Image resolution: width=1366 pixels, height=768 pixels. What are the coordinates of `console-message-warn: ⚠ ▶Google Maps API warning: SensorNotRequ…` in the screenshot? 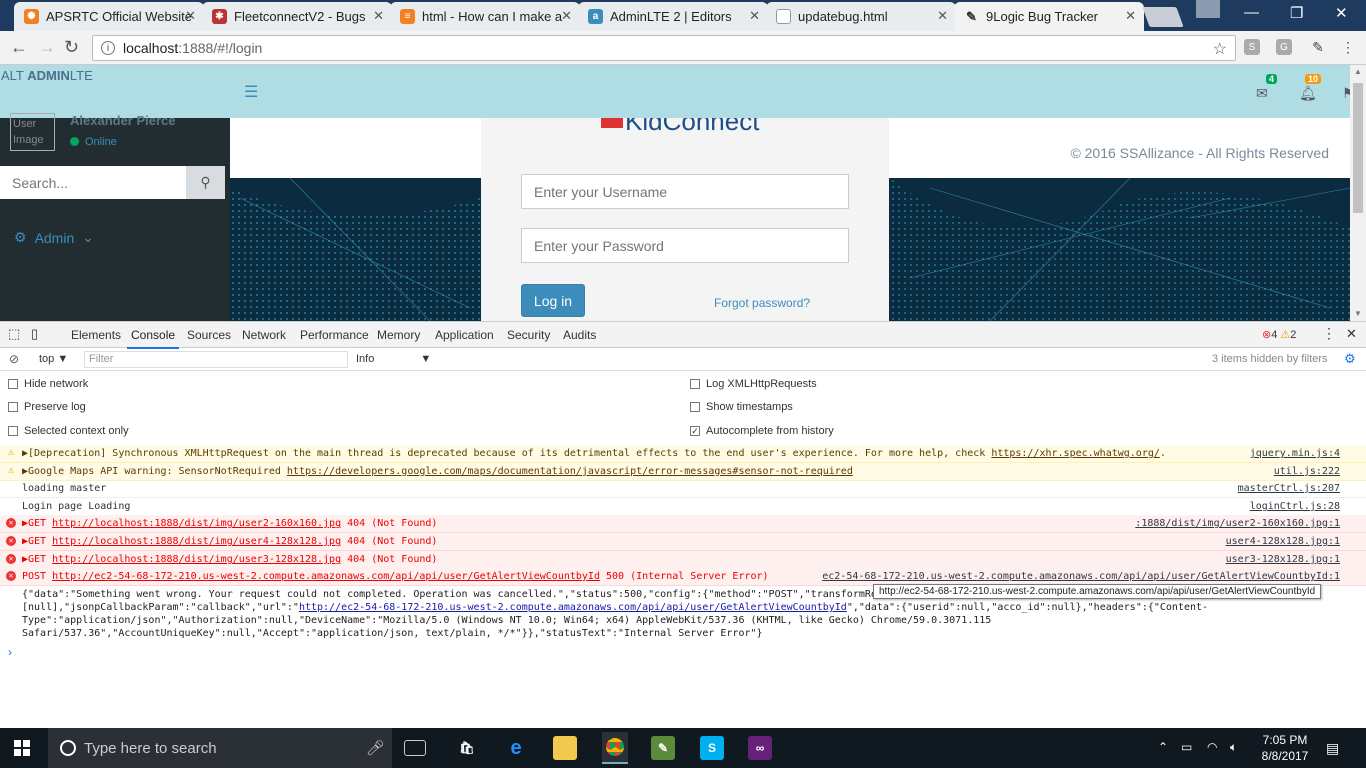 It's located at (683, 472).